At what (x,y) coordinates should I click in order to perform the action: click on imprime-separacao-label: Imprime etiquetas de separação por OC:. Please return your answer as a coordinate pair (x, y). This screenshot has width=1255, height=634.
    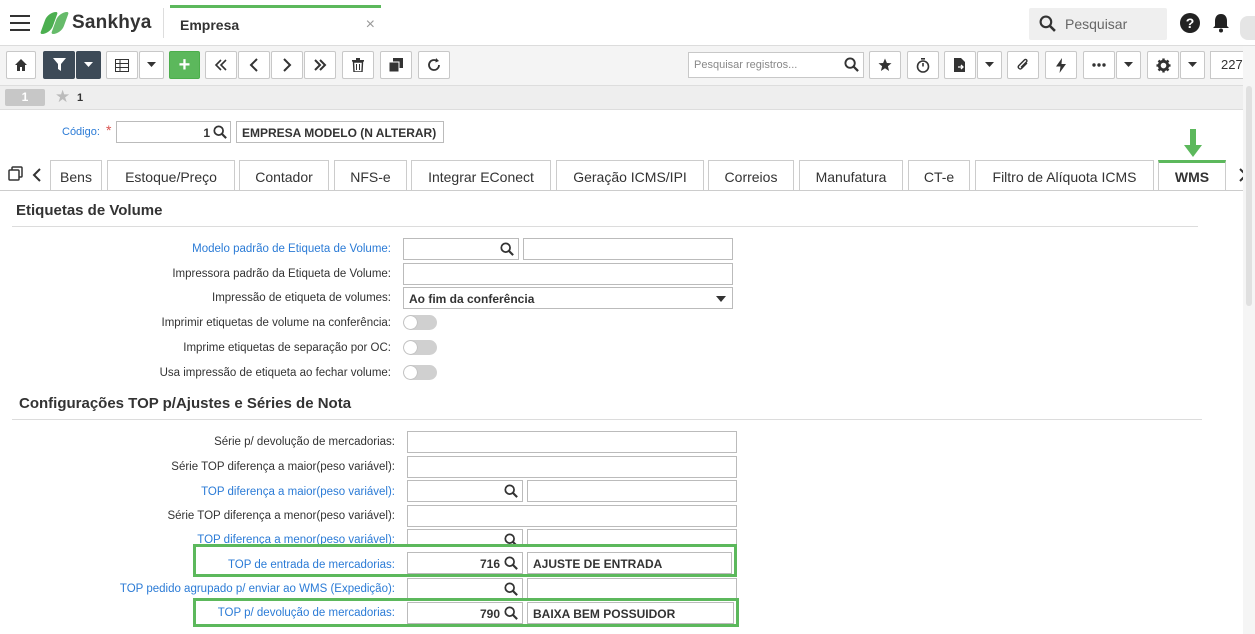
    Looking at the image, I should click on (287, 348).